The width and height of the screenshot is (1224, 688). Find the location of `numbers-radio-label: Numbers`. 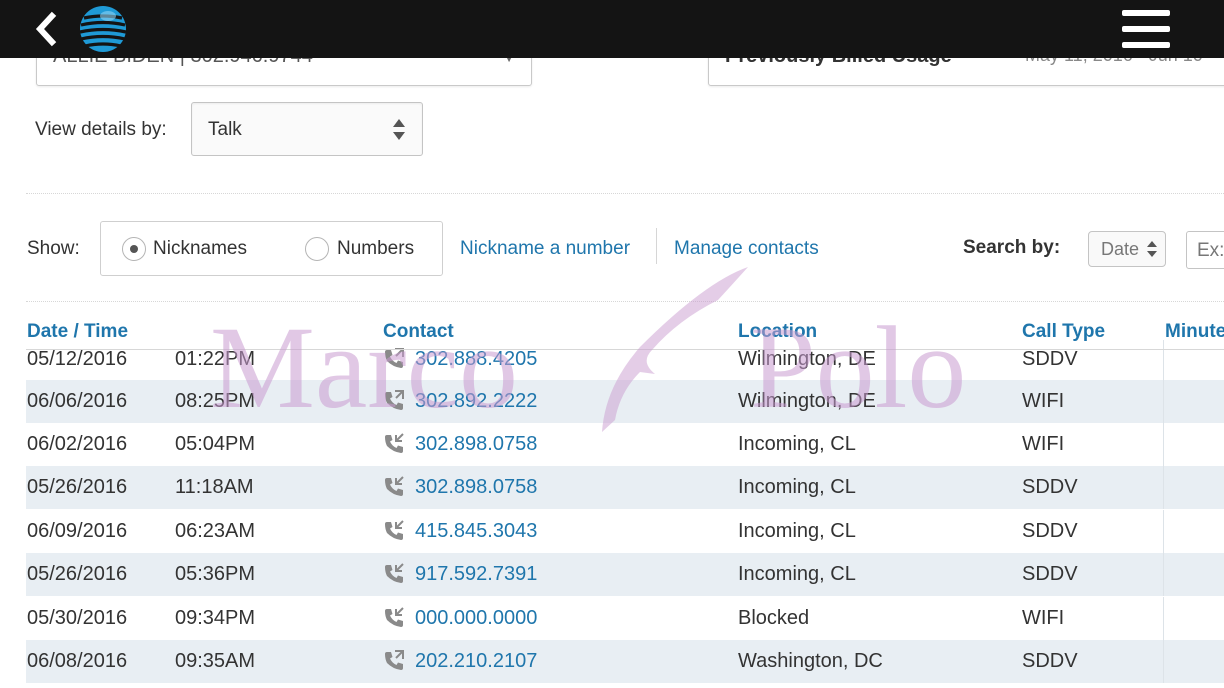

numbers-radio-label: Numbers is located at coordinates (375, 249).